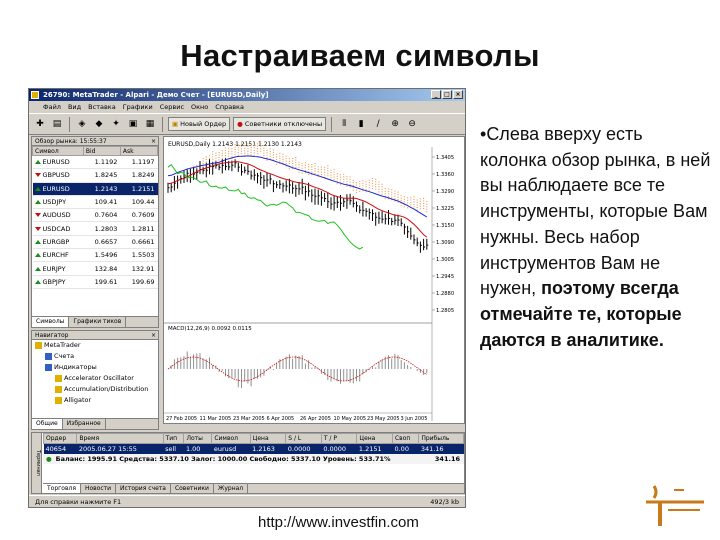 This screenshot has height=540, width=720. Describe the element at coordinates (199, 107) in the screenshot. I see `menu-item: Окно` at that location.